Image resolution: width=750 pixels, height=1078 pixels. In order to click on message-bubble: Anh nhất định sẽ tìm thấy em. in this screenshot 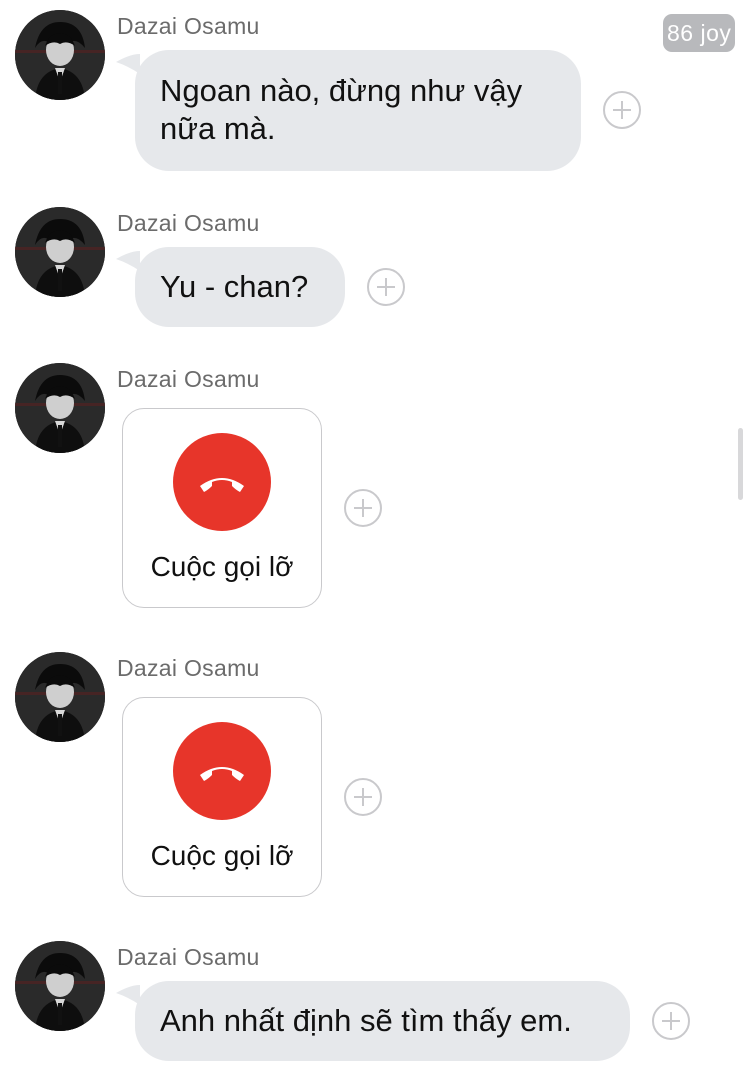, I will do `click(382, 1021)`.